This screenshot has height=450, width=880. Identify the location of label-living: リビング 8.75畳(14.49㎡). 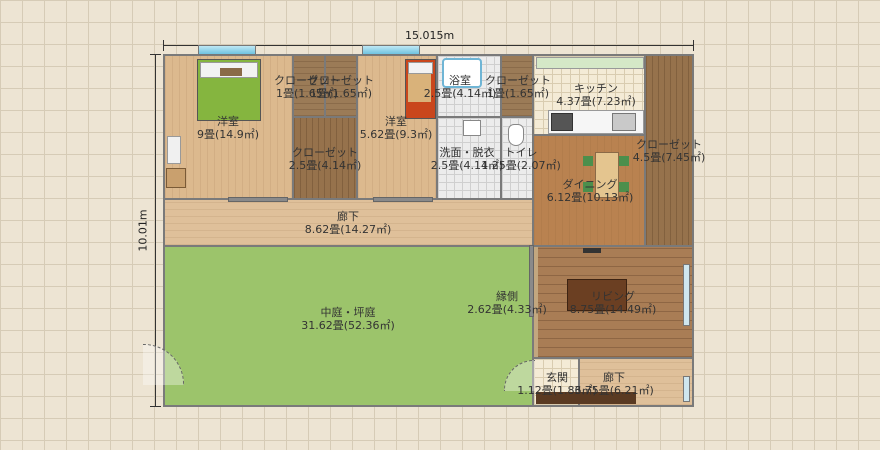
(613, 303).